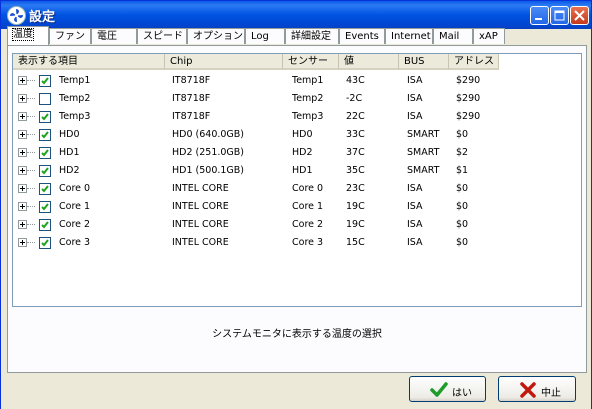  What do you see at coordinates (208, 170) in the screenshot?
I see `row-chip: HD1 (500.1GB)` at bounding box center [208, 170].